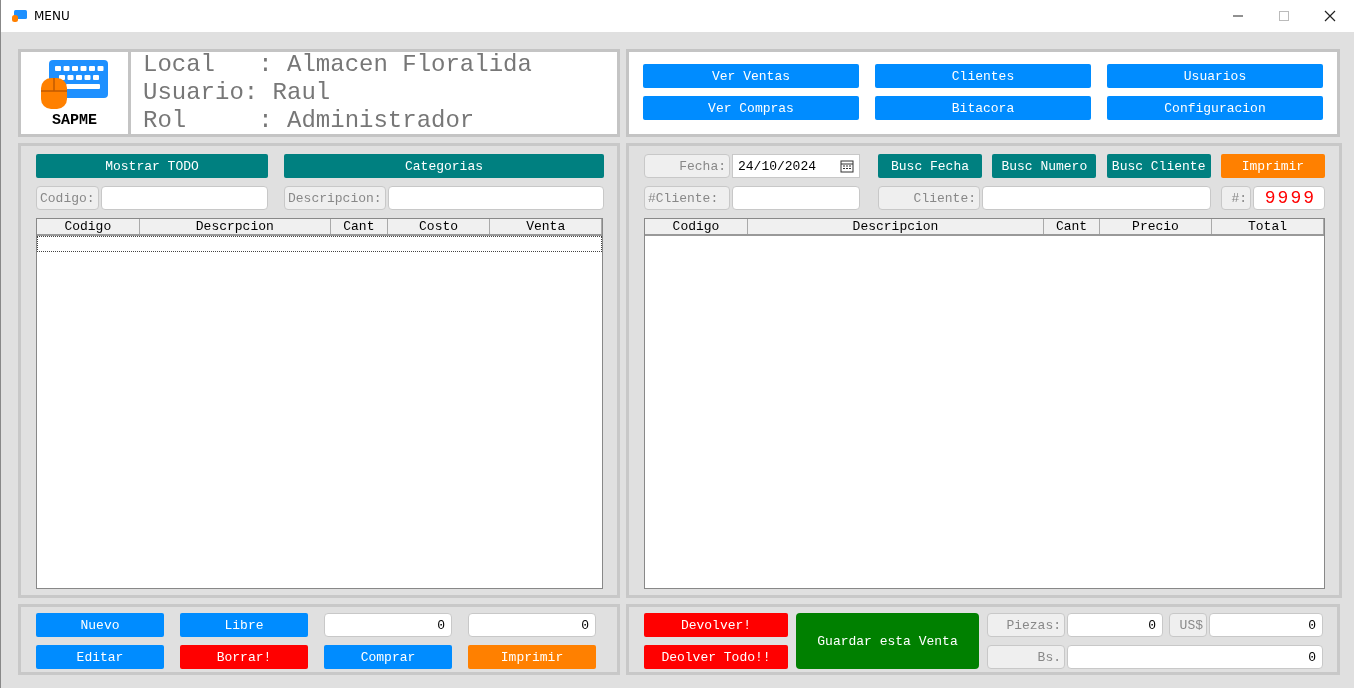  What do you see at coordinates (930, 166) in the screenshot?
I see `search-button: Busc Fecha` at bounding box center [930, 166].